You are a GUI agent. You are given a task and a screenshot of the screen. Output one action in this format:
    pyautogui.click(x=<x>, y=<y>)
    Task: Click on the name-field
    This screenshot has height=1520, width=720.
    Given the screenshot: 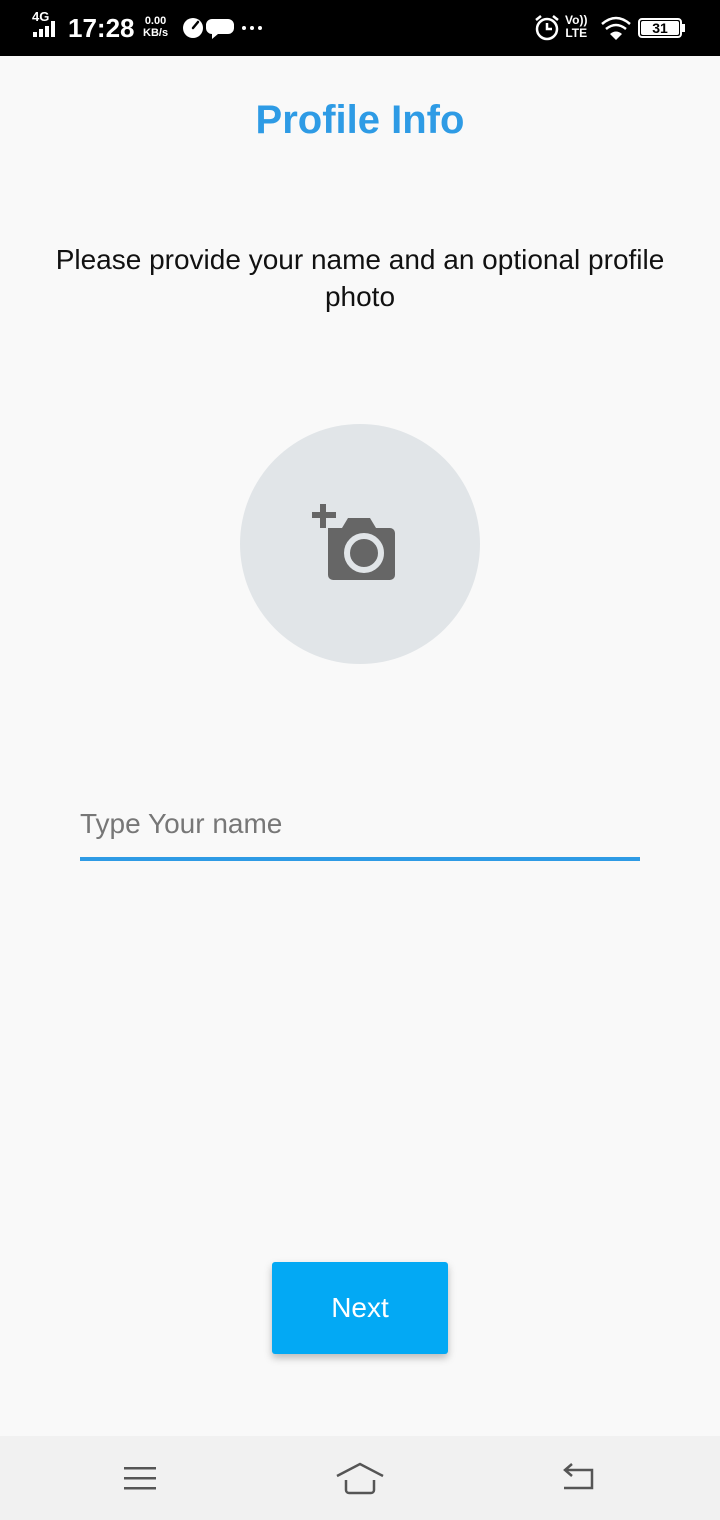 What is the action you would take?
    pyautogui.click(x=360, y=826)
    